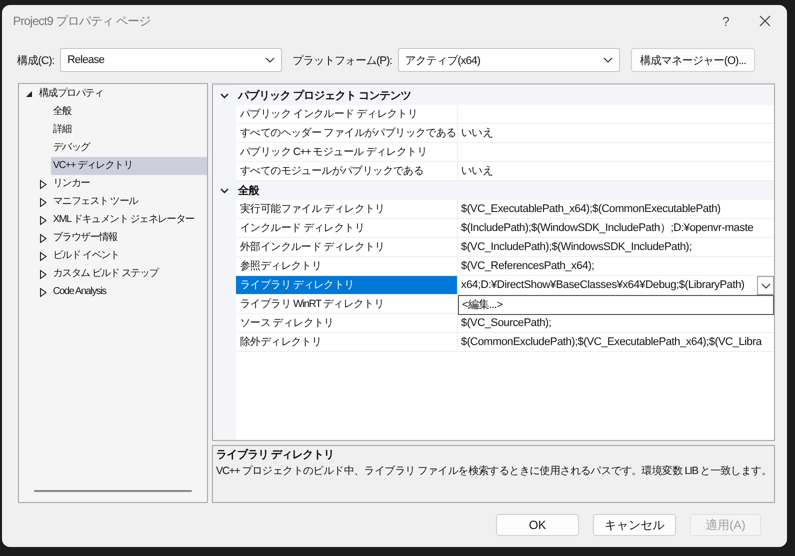 The image size is (795, 556). Describe the element at coordinates (62, 130) in the screenshot. I see `tree-item: 詳細` at that location.